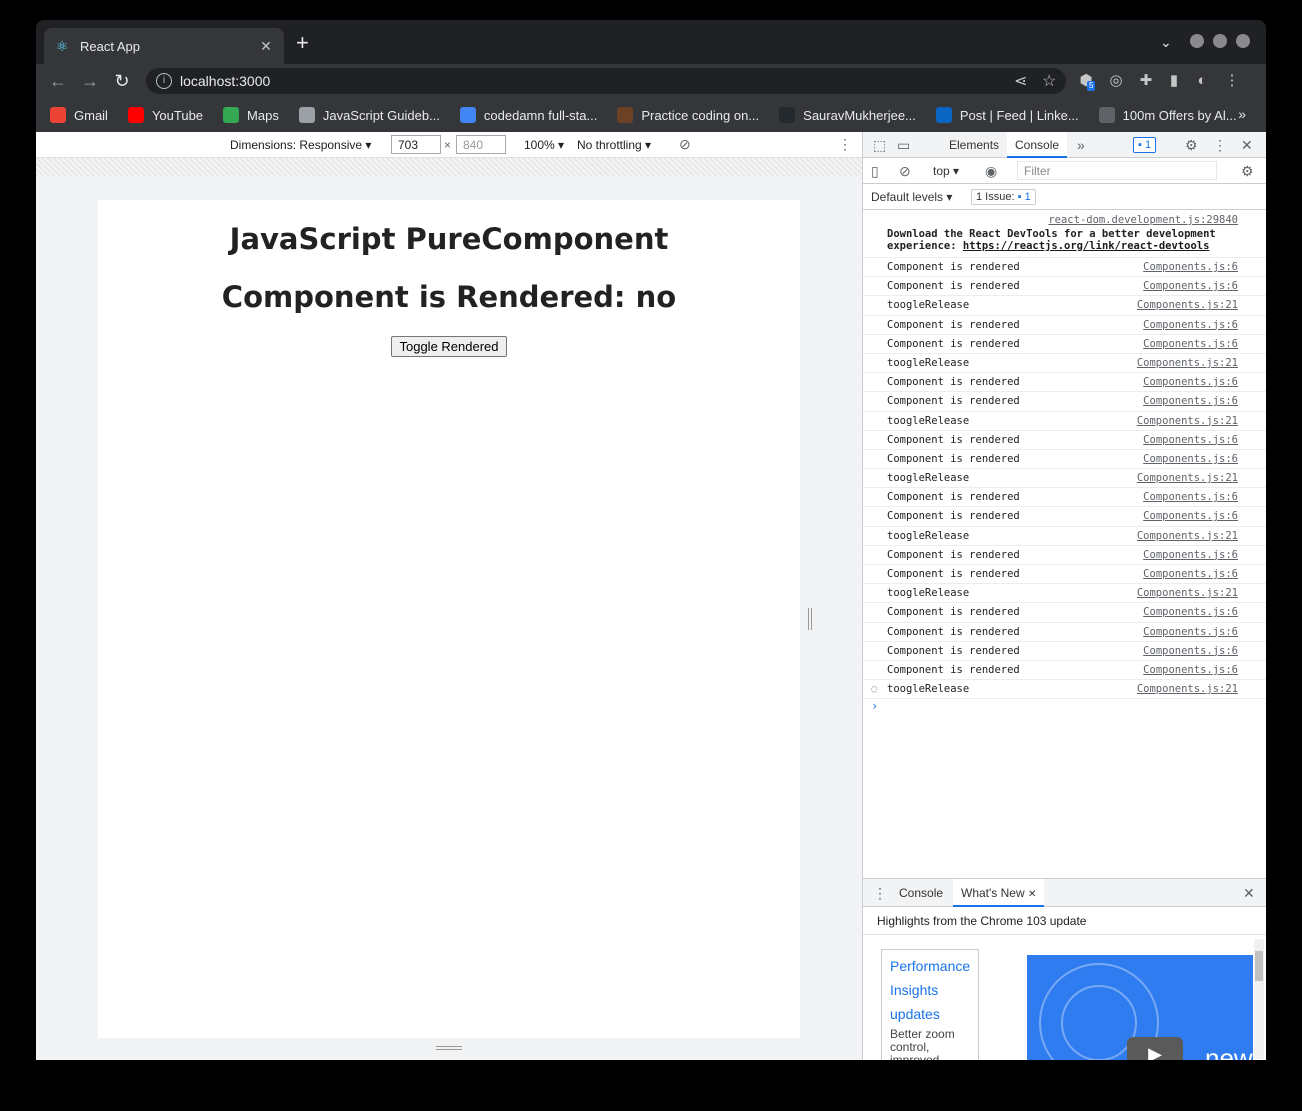 The width and height of the screenshot is (1302, 1111). I want to click on drawer-tab-whats-new: What's New ✕, so click(999, 893).